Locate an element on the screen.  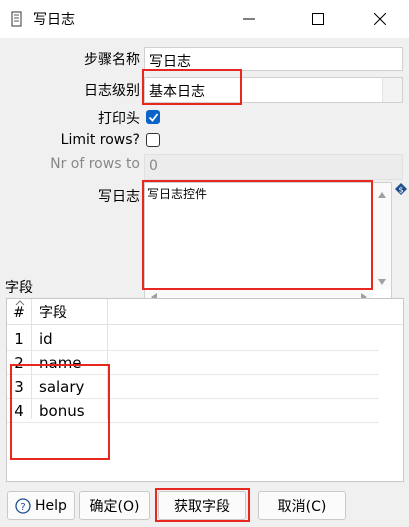
limit-rows-checkbox is located at coordinates (153, 140).